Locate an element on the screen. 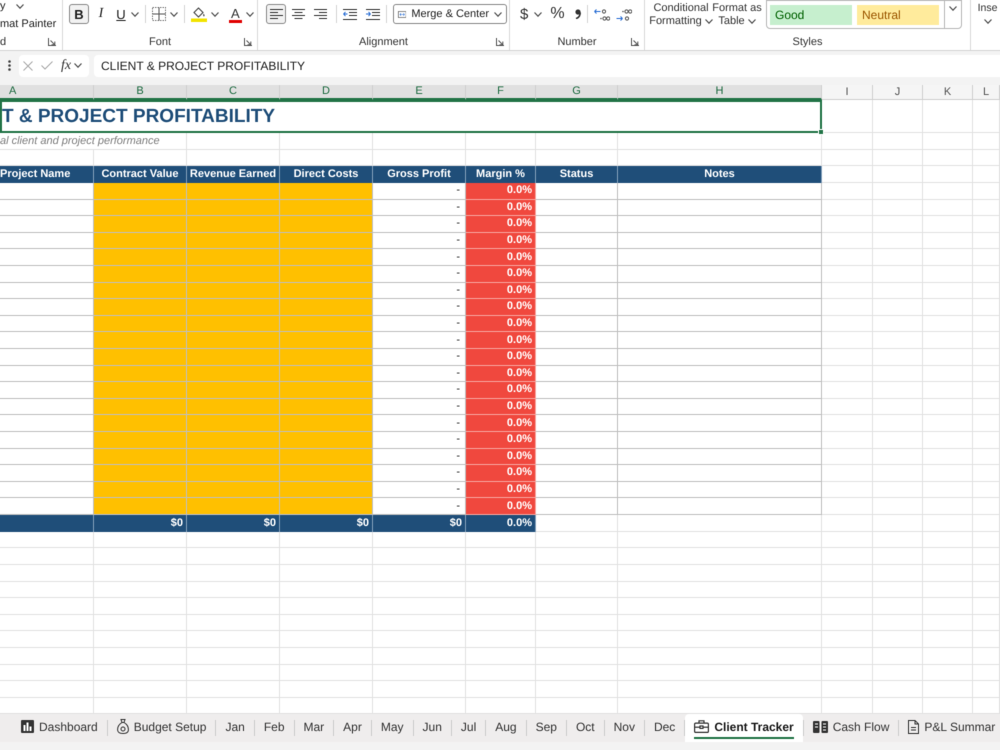 The height and width of the screenshot is (750, 1000). column-letter: H is located at coordinates (720, 92).